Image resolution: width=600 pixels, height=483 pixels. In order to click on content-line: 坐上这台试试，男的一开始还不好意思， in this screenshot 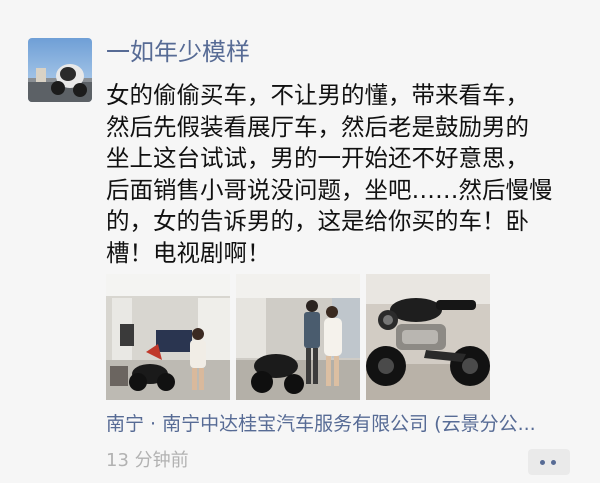, I will do `click(317, 158)`.